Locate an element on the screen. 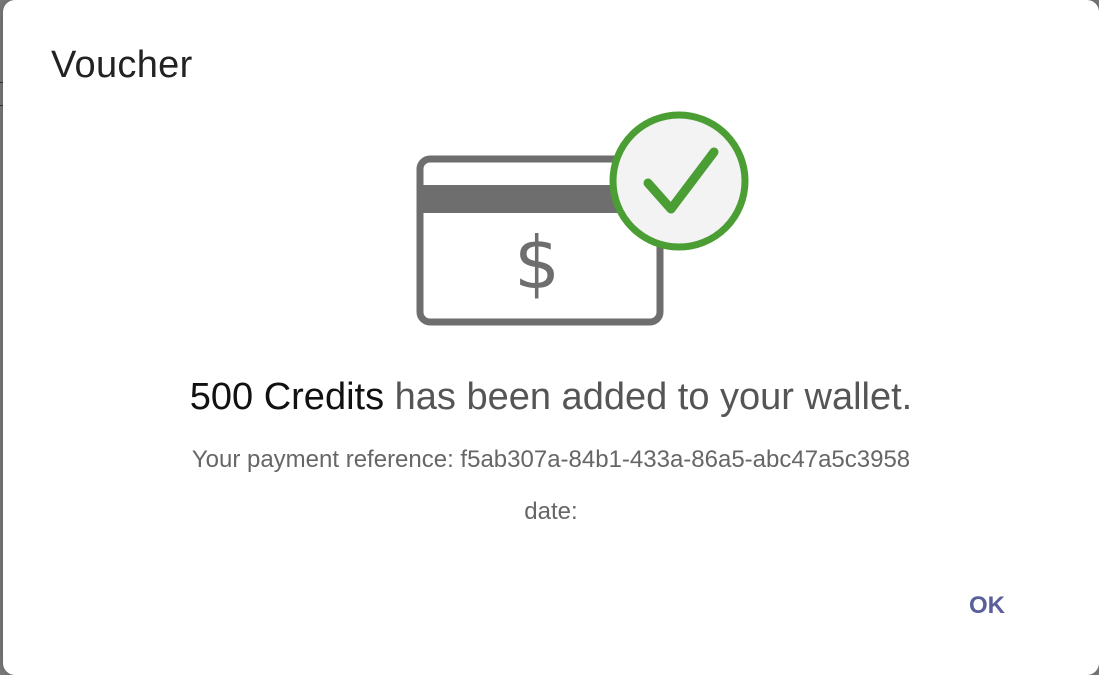 The width and height of the screenshot is (1099, 675). payment-date: date: is located at coordinates (551, 511).